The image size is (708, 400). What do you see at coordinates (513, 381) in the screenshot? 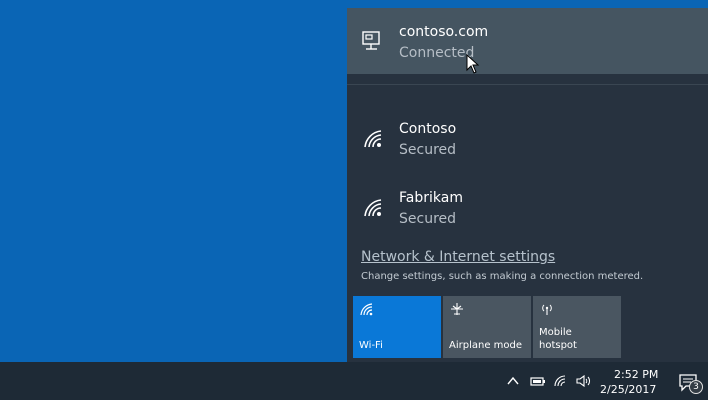
I see `chevron-up-icon` at bounding box center [513, 381].